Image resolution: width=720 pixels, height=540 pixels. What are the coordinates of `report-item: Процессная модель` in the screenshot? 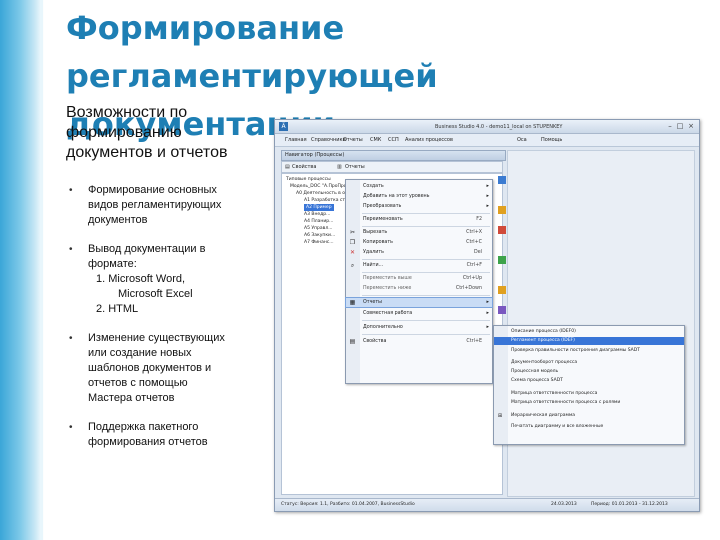 It's located at (589, 372).